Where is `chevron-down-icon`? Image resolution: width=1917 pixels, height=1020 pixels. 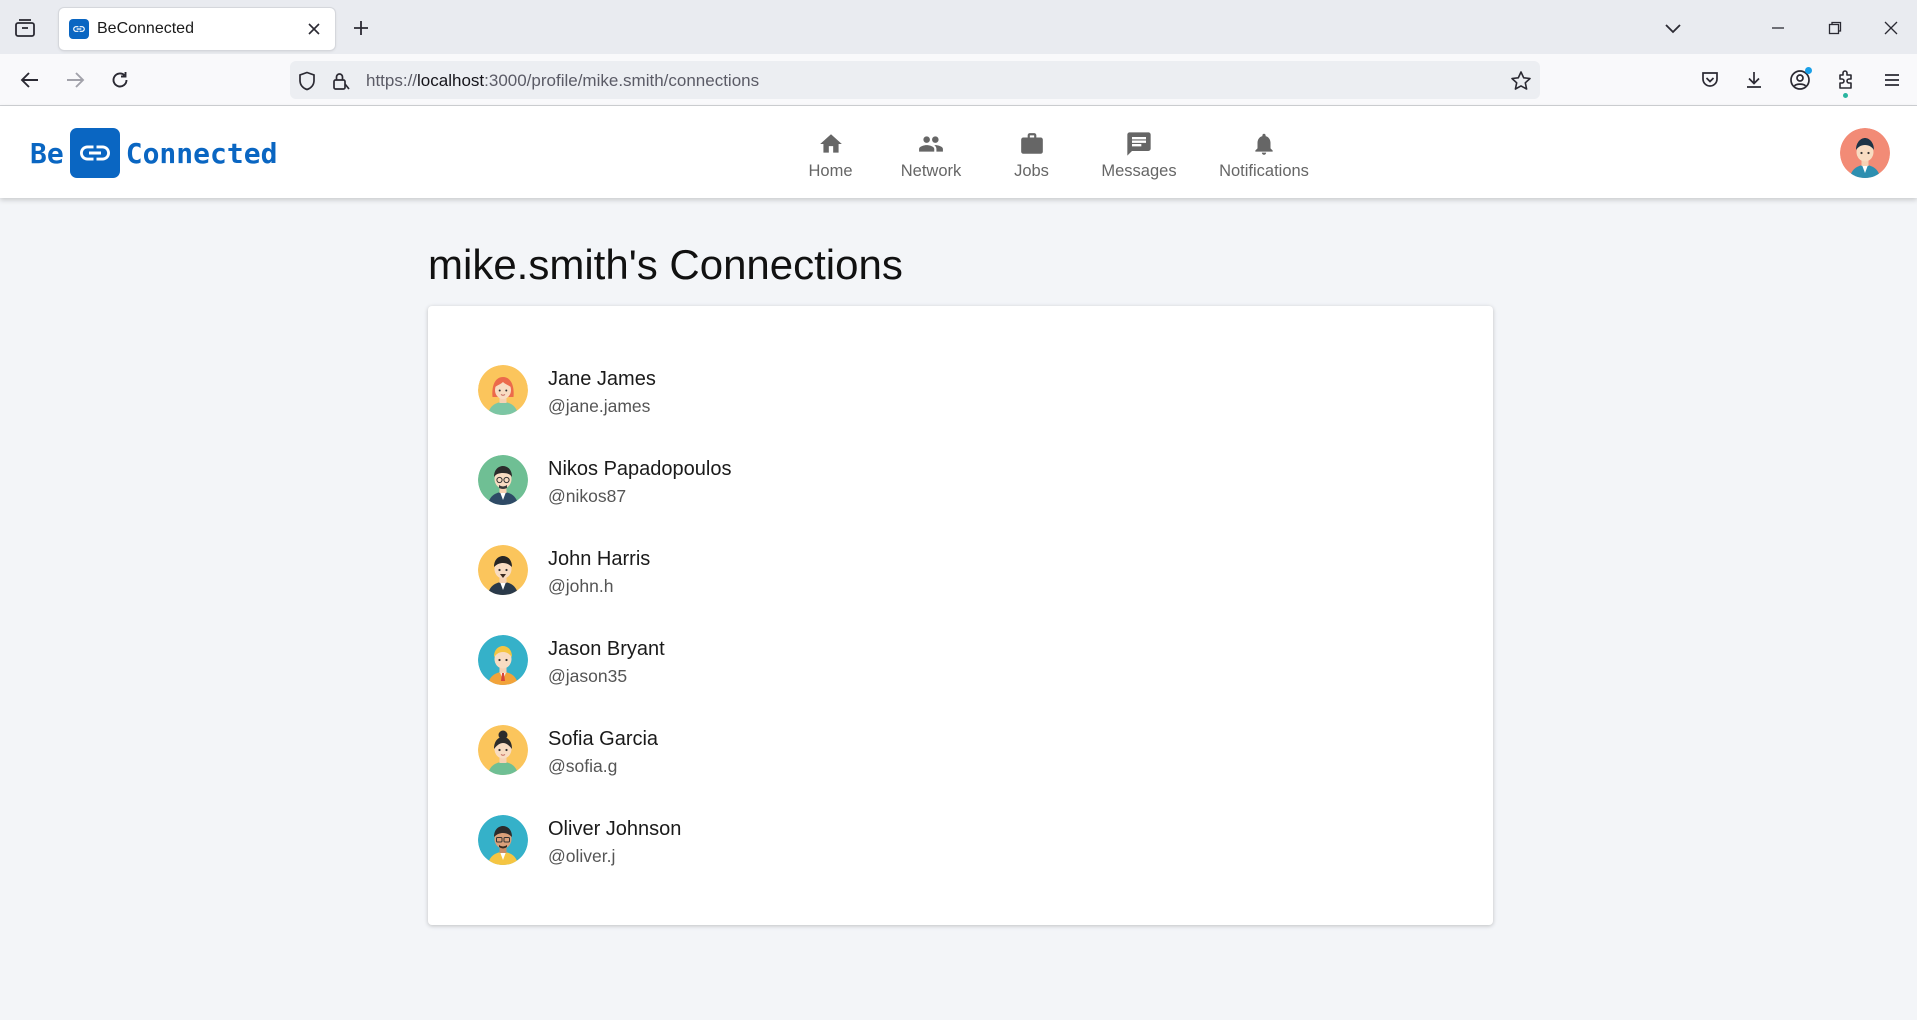 chevron-down-icon is located at coordinates (1673, 28).